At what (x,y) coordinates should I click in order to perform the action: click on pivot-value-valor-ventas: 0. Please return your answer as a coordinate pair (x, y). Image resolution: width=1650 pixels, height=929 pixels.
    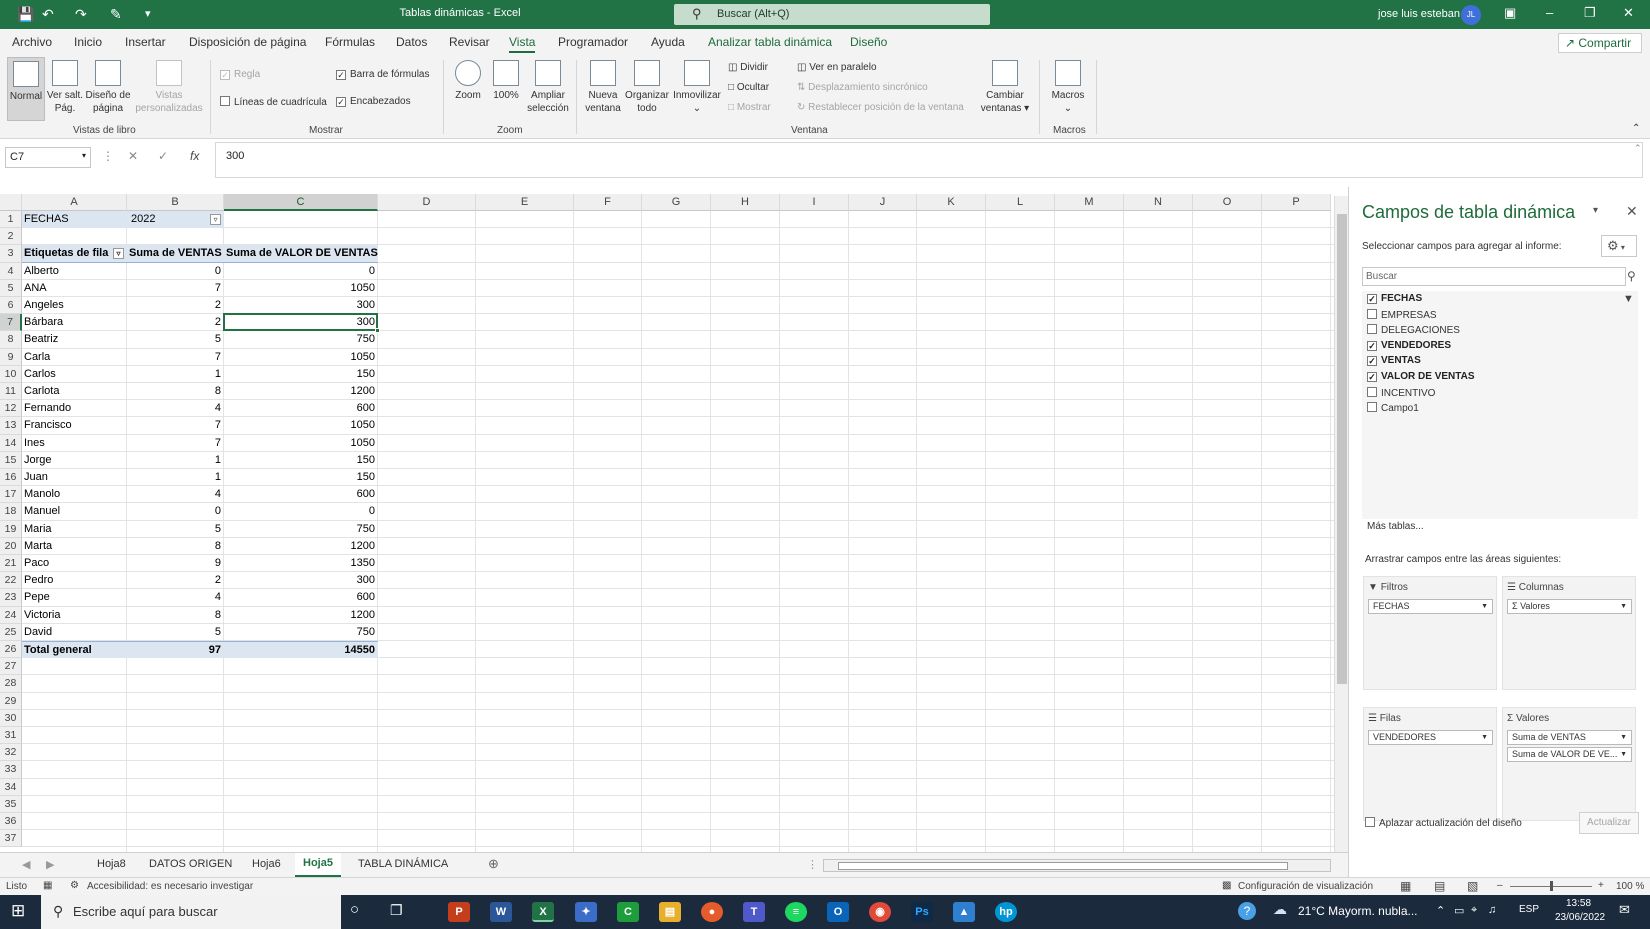
    Looking at the image, I should click on (301, 271).